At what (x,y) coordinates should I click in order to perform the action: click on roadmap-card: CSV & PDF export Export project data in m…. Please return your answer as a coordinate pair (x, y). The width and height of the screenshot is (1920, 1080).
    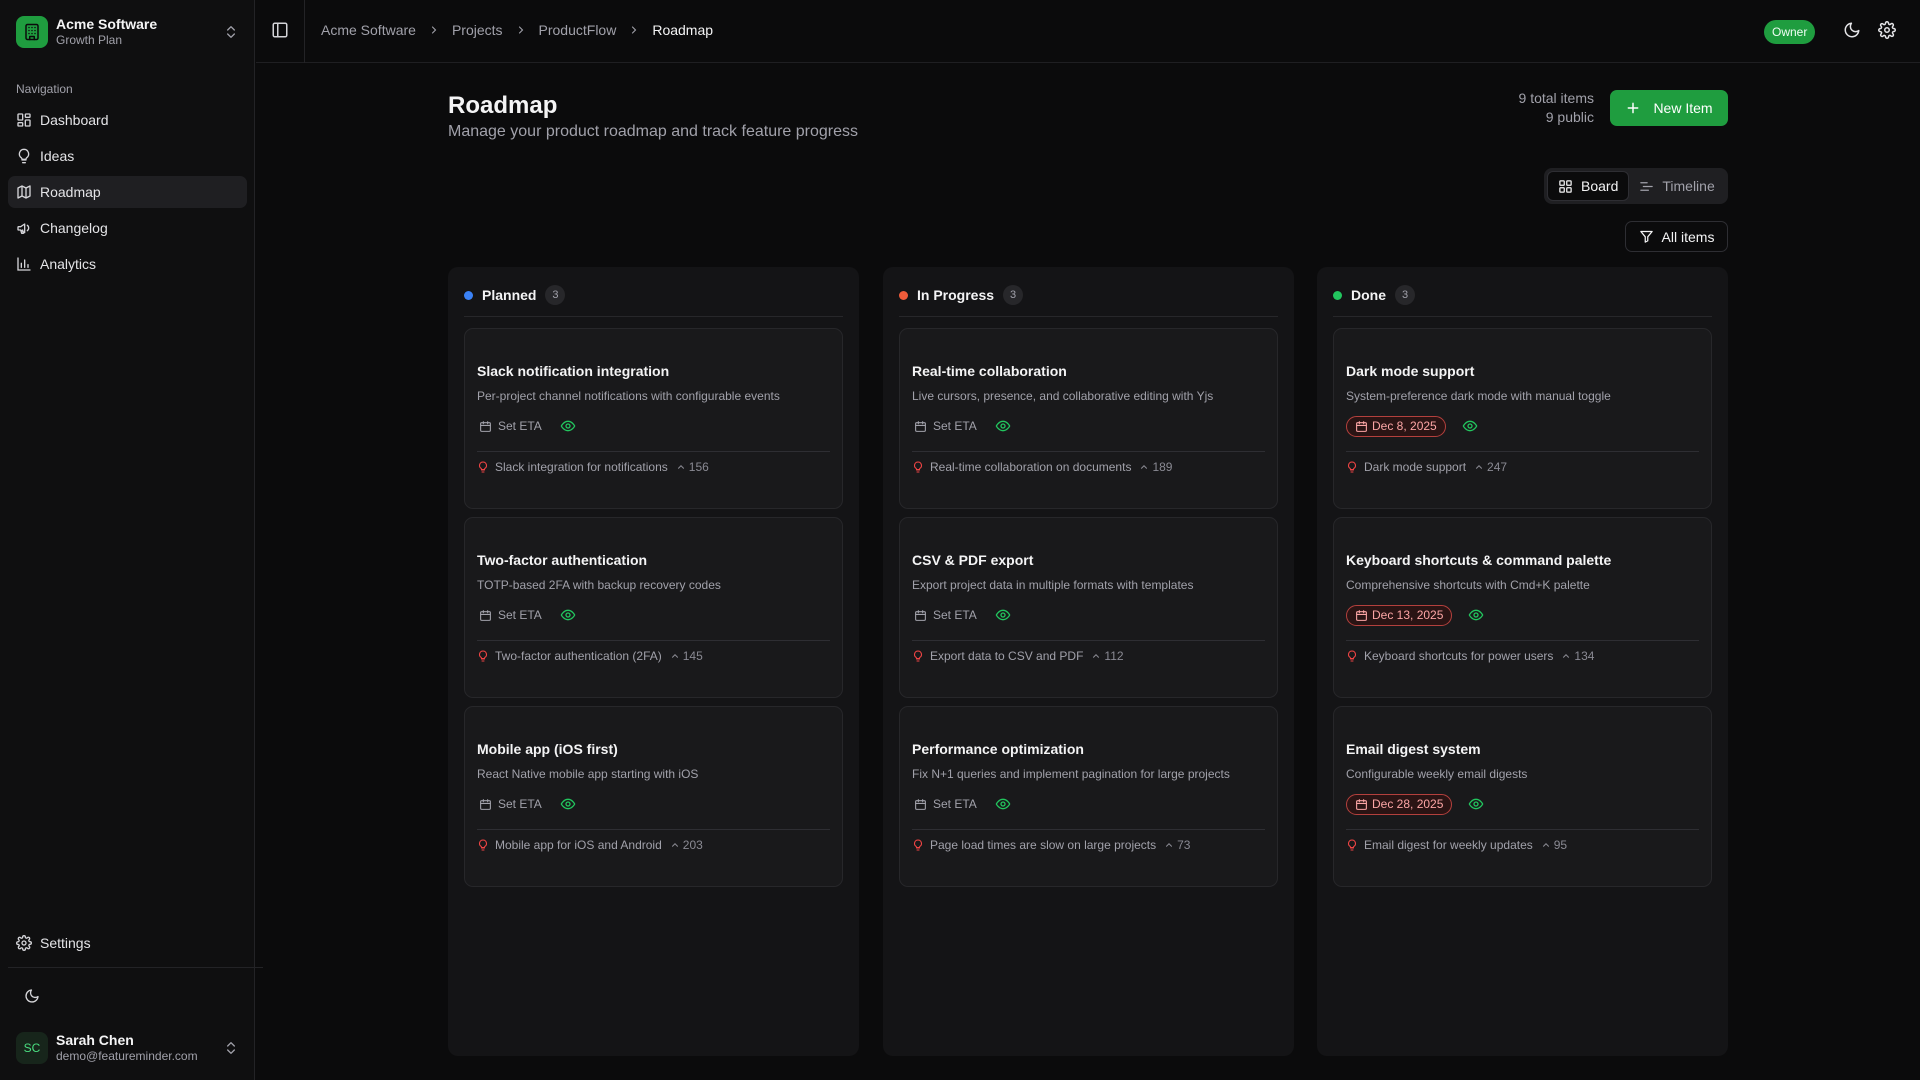
    Looking at the image, I should click on (1088, 607).